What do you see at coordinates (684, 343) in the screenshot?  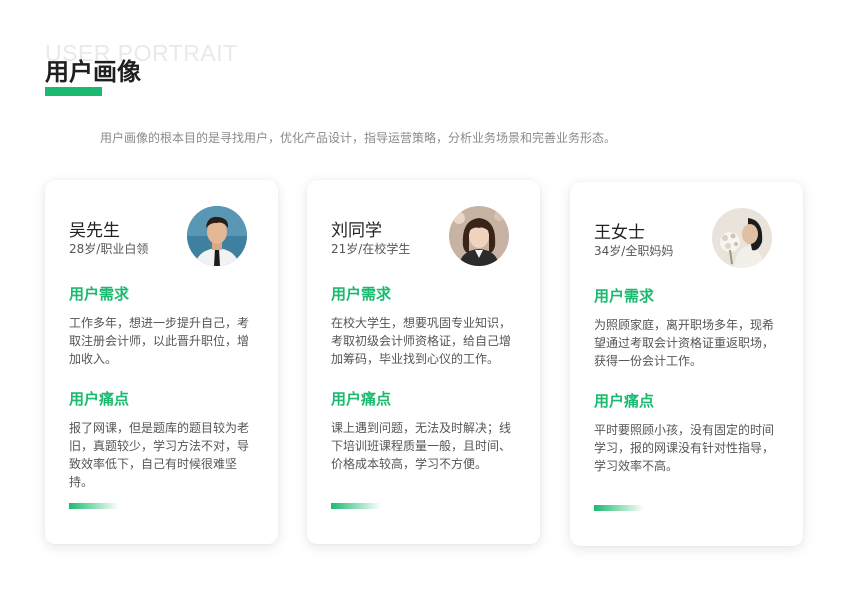 I see `need-text: 为照顾家庭，离开职场多年，现希望通过考取会计资格证重返职场，获得一份会计工作。` at bounding box center [684, 343].